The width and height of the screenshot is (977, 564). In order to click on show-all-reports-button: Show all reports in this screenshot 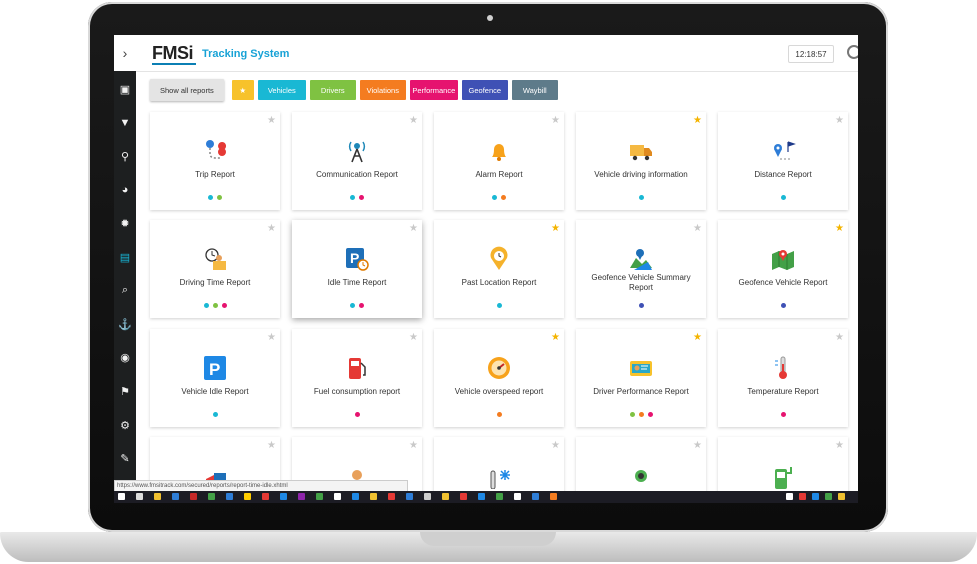, I will do `click(187, 90)`.